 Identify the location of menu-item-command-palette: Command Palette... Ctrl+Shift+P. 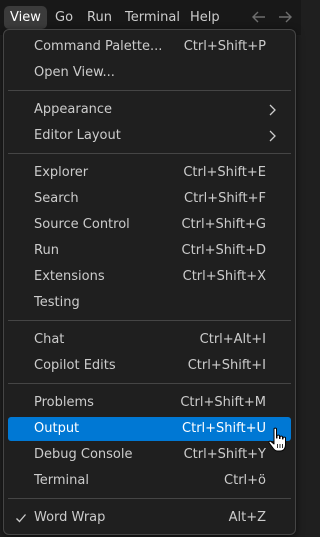
(149, 47).